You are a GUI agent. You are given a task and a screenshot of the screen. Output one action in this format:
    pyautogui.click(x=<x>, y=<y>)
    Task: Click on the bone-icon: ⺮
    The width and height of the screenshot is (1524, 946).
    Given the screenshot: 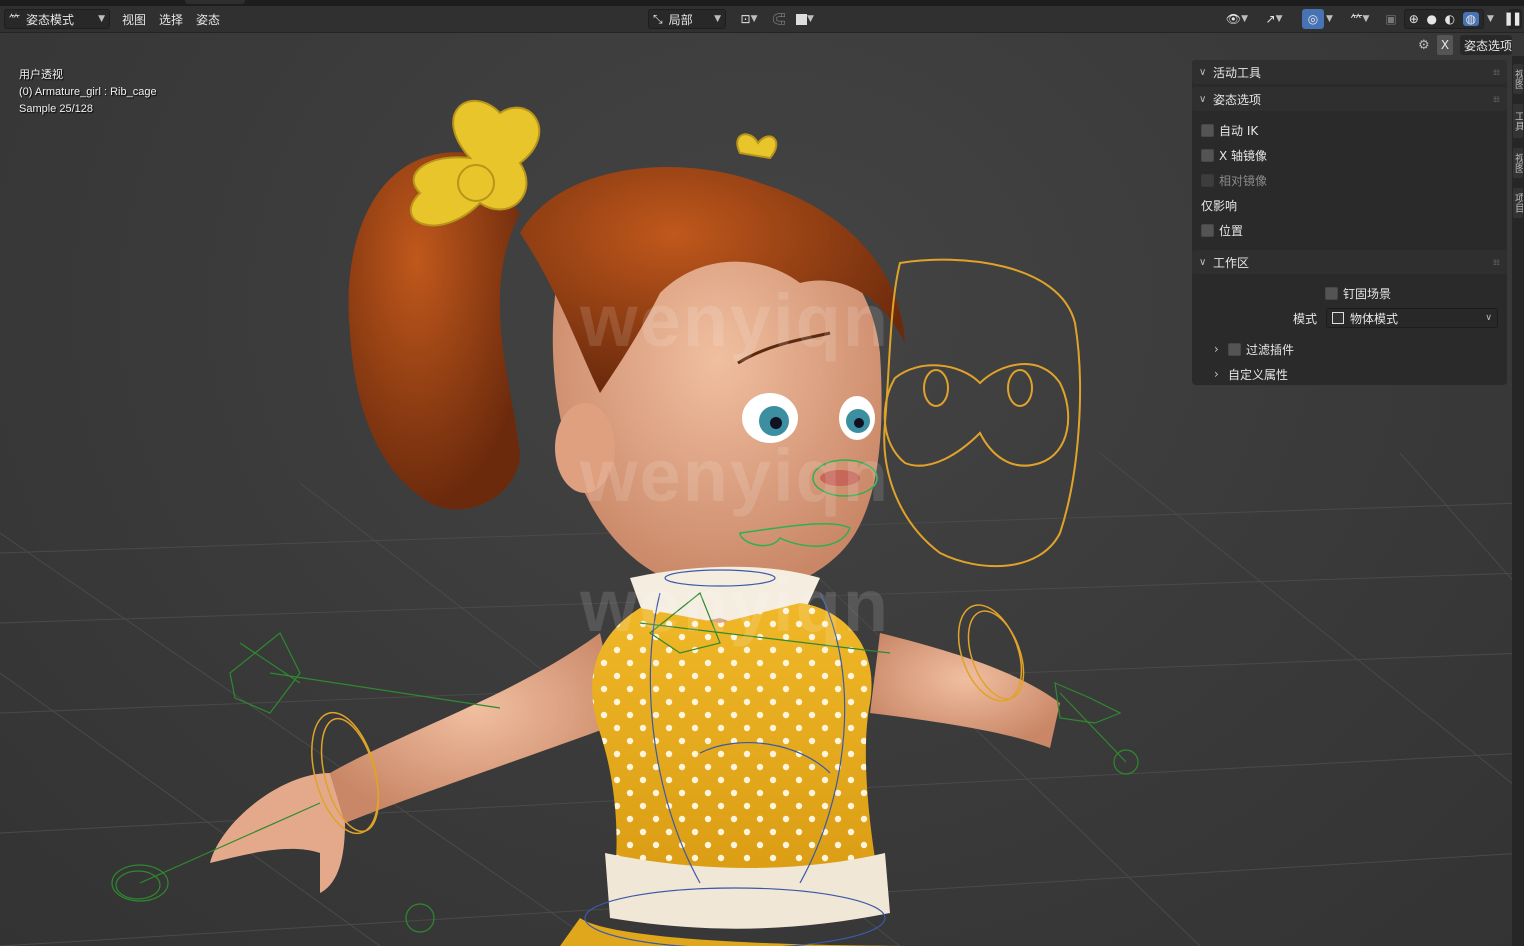 What is the action you would take?
    pyautogui.click(x=1356, y=19)
    